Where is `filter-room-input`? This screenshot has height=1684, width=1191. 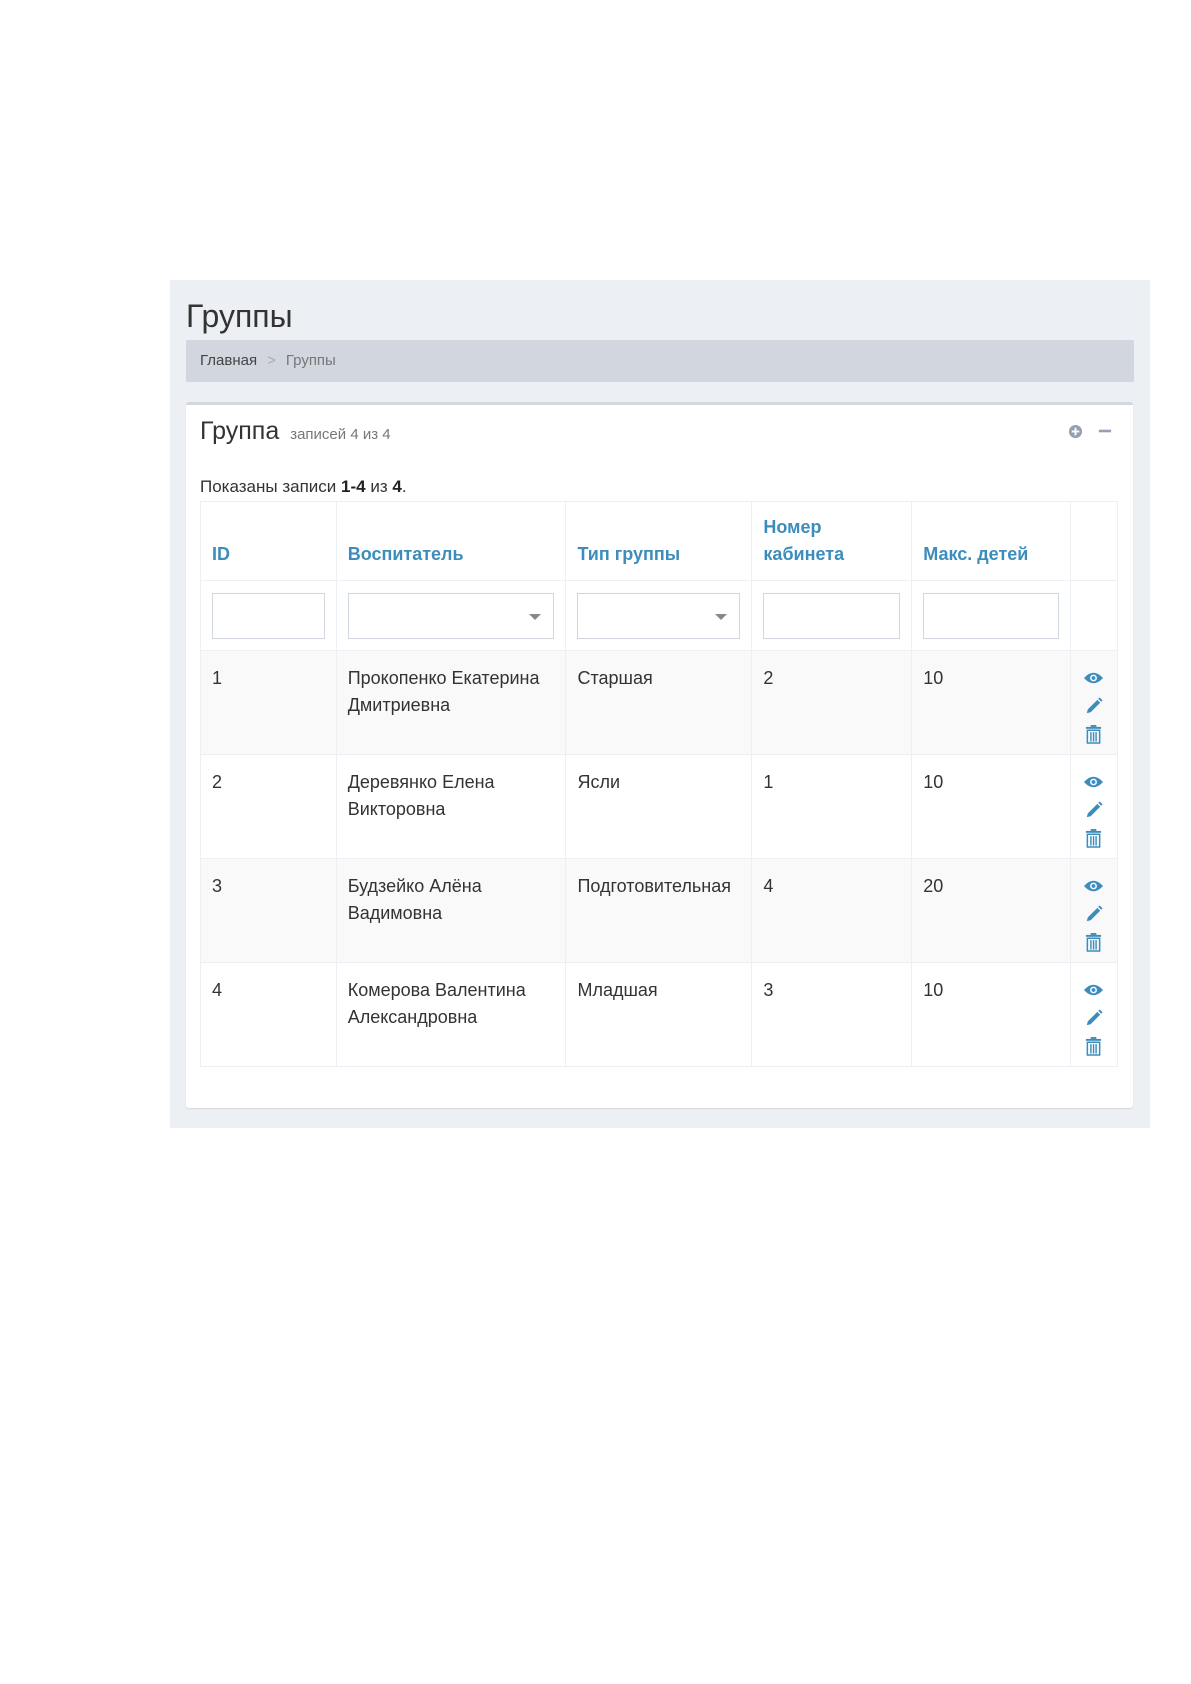
filter-room-input is located at coordinates (832, 615).